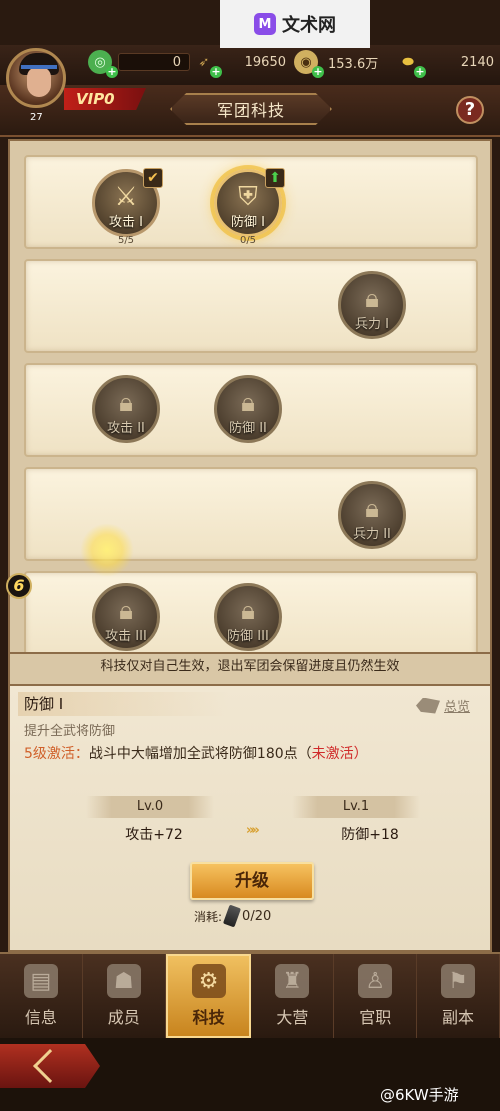  Describe the element at coordinates (458, 981) in the screenshot. I see `dungeon-icon: ⚑` at that location.